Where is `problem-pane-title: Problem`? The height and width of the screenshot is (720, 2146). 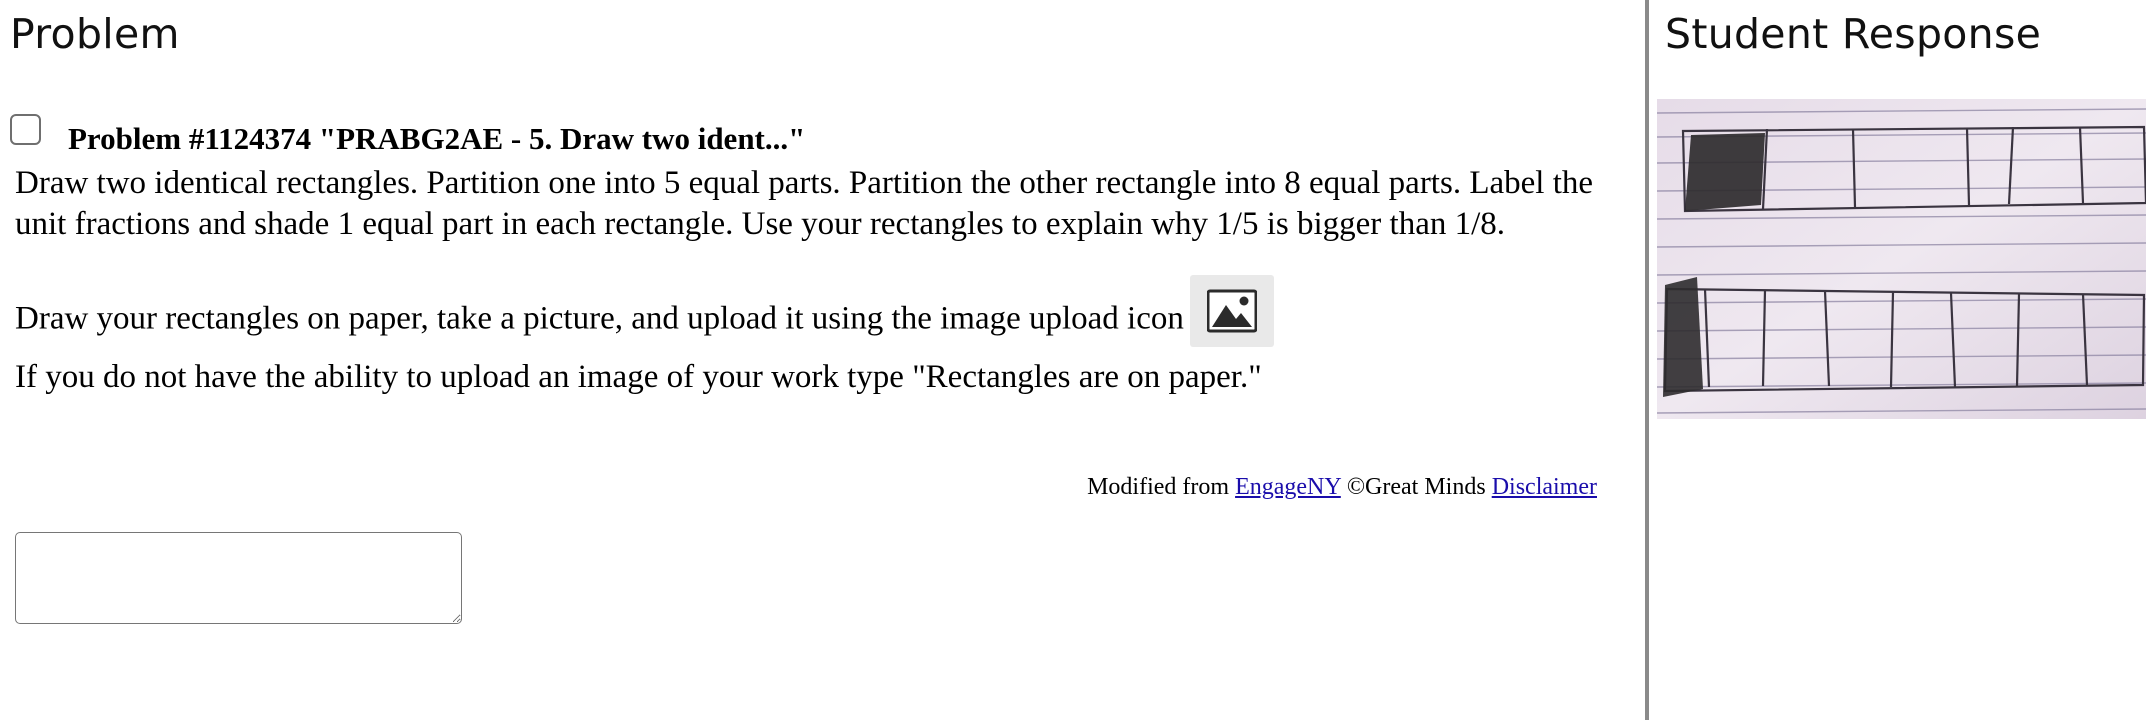
problem-pane-title: Problem is located at coordinates (95, 34).